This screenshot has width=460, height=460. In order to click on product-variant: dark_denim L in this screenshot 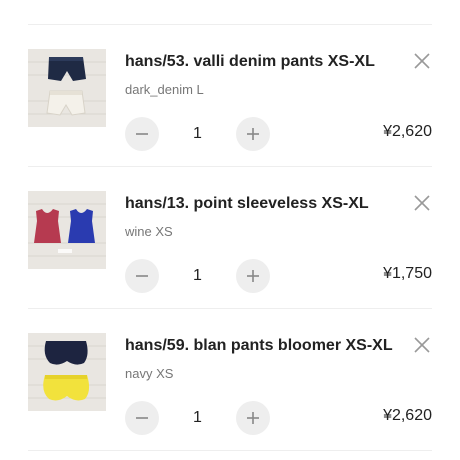, I will do `click(164, 89)`.